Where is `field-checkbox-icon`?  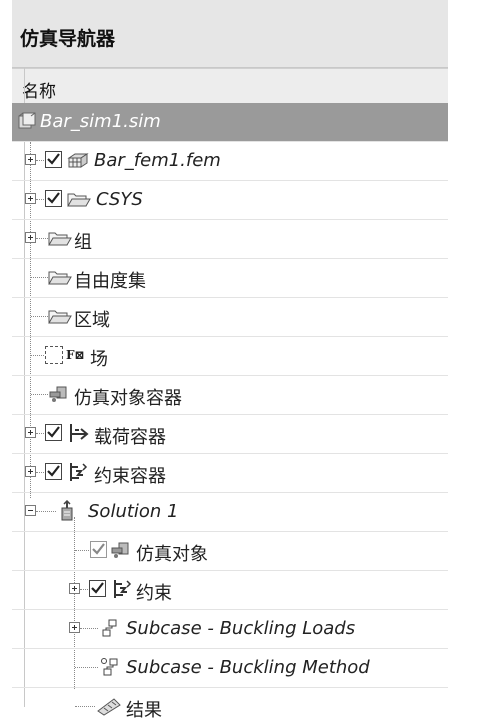
field-checkbox-icon is located at coordinates (54, 355).